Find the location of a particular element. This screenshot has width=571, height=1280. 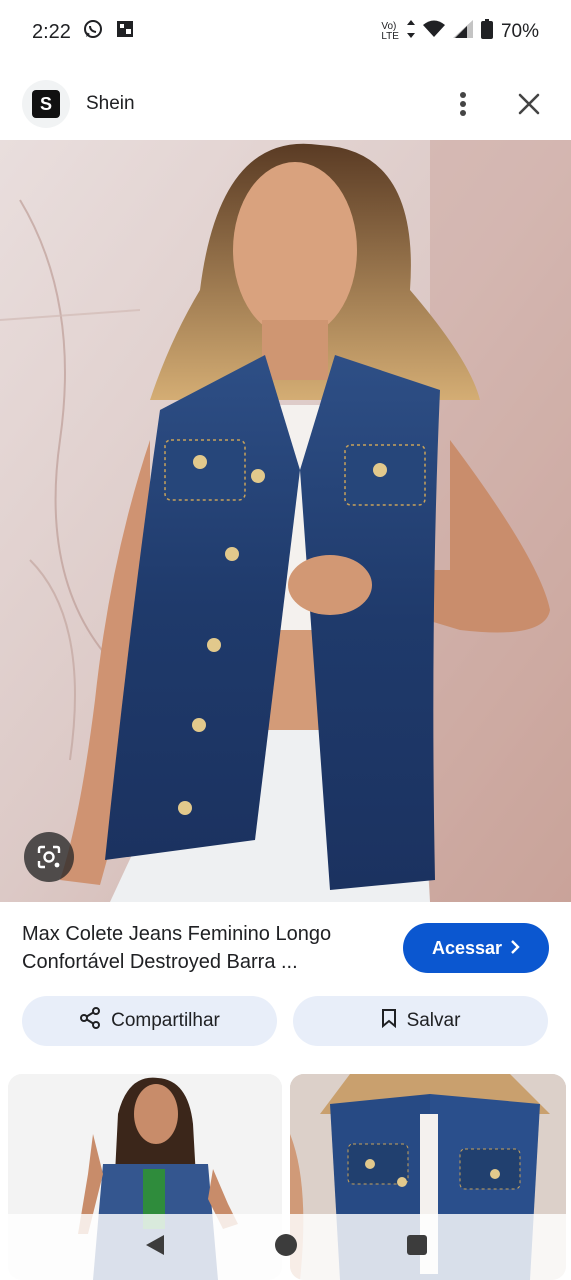

visit-button-label: Acessar is located at coordinates (467, 947).